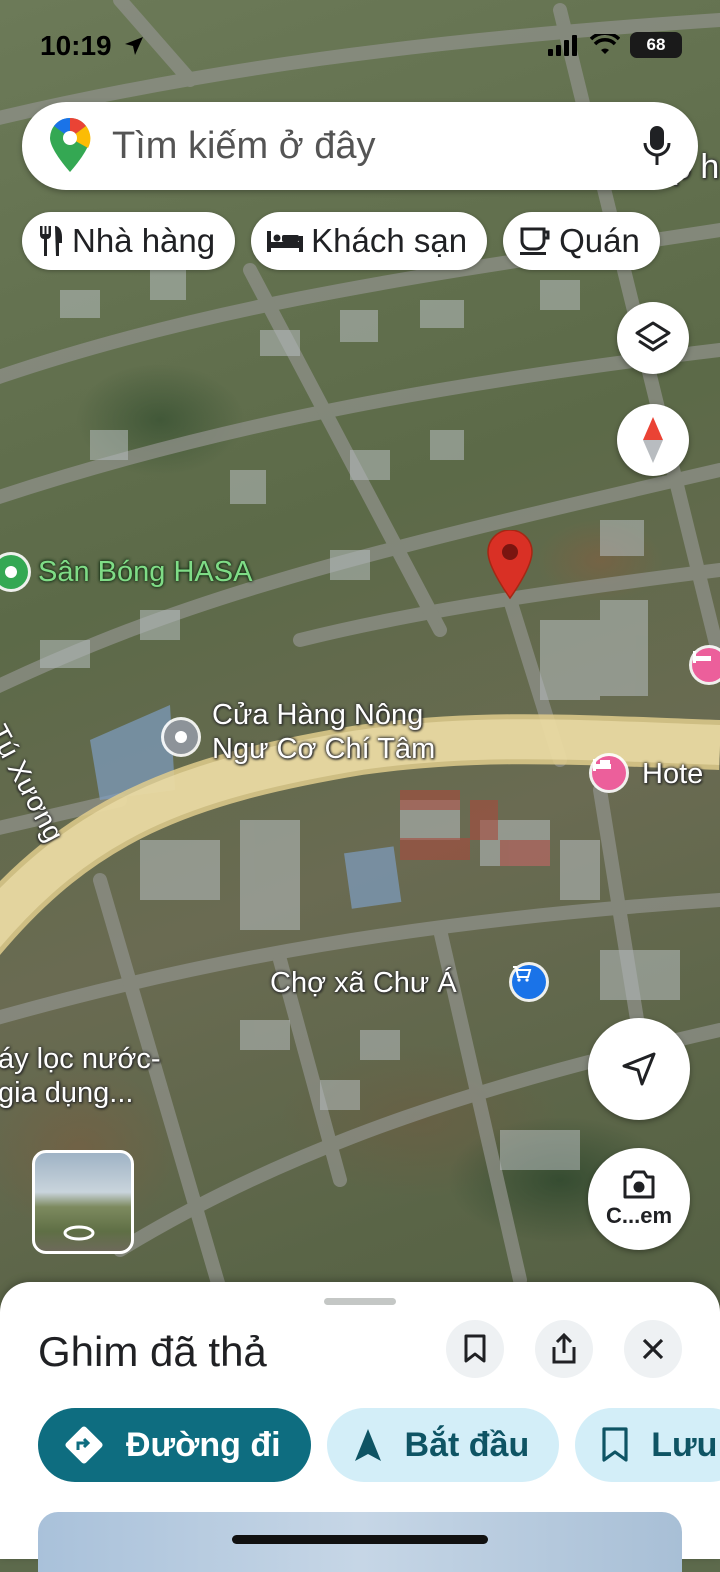 The height and width of the screenshot is (1572, 720). I want to click on chip-restaurants: Nhà hàng, so click(129, 241).